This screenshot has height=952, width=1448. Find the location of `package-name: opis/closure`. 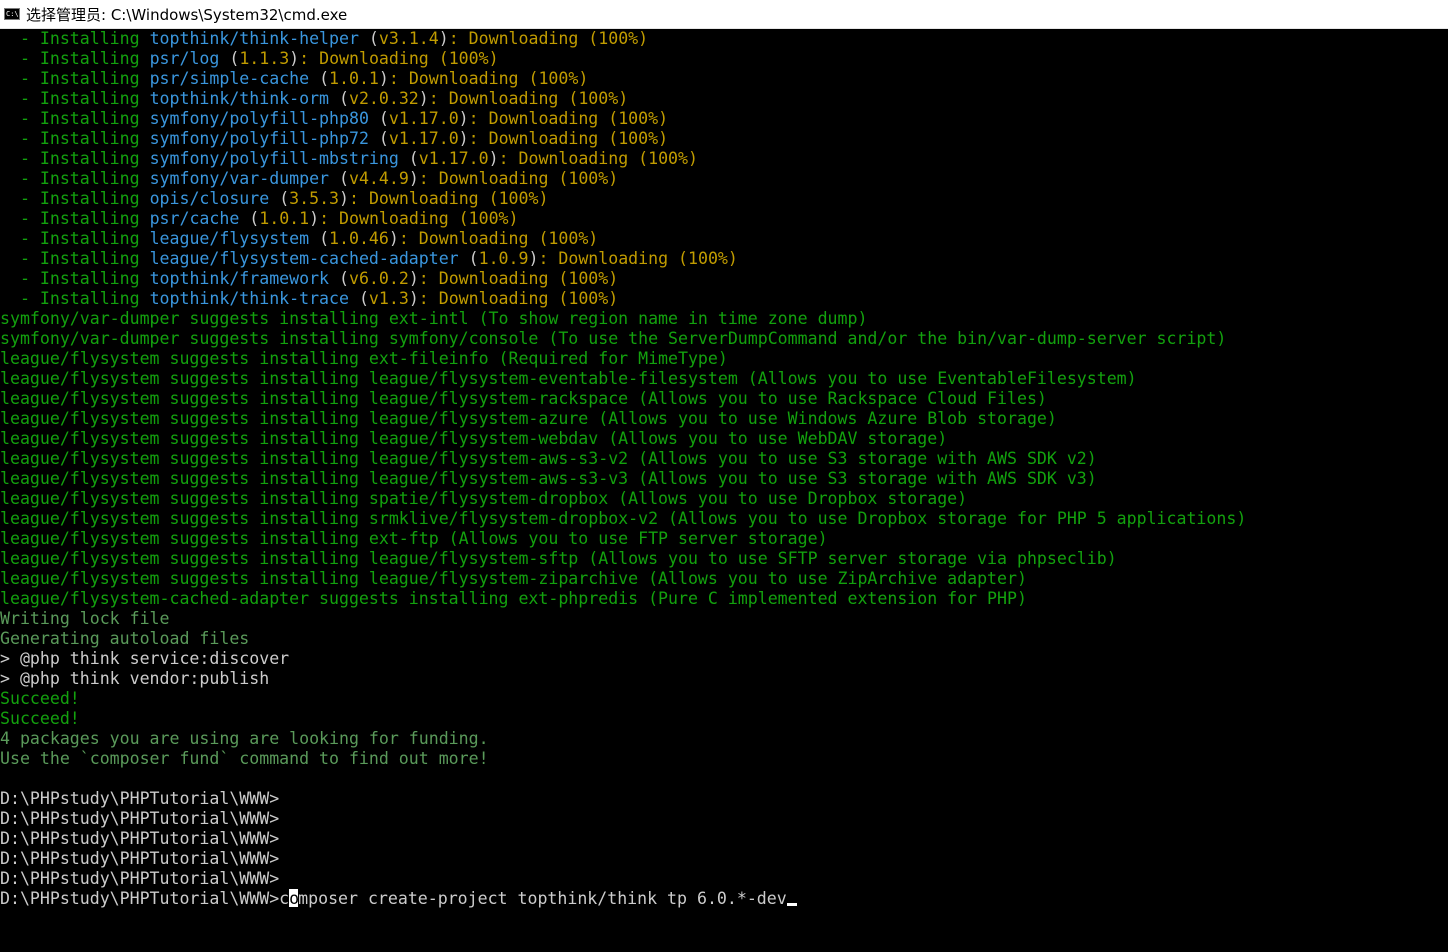

package-name: opis/closure is located at coordinates (209, 198).